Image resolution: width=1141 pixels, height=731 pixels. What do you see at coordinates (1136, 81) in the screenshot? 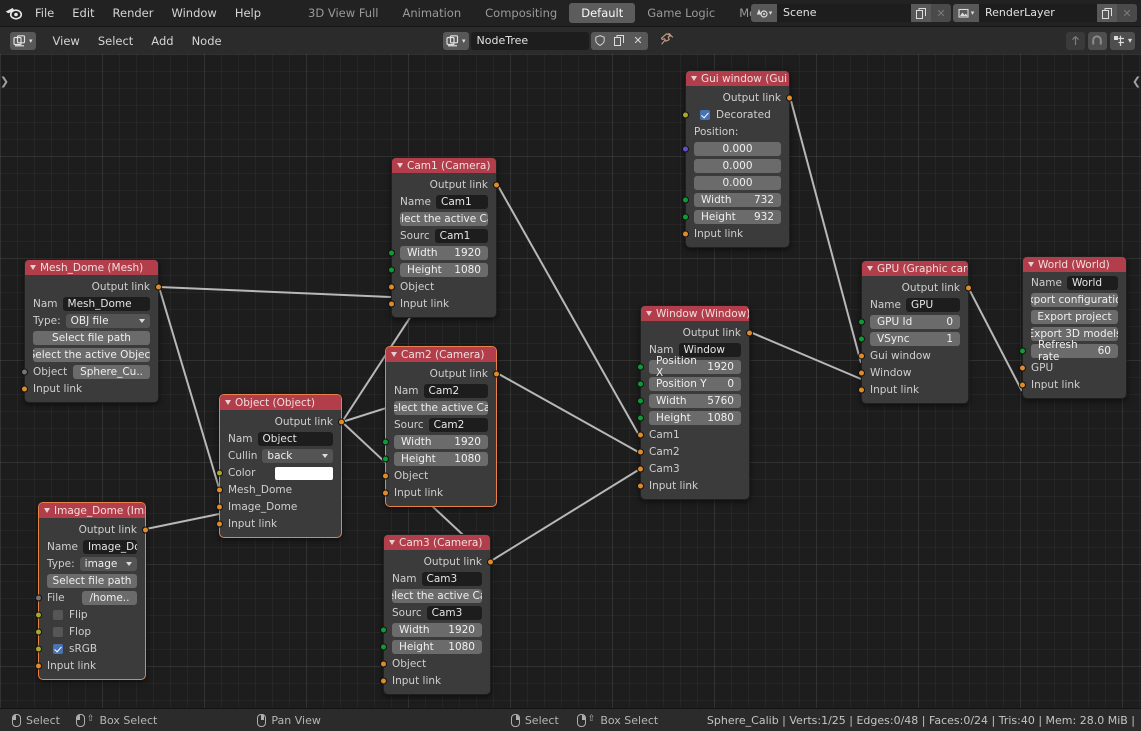
I see `right-panel-expand-arrow: ❮` at bounding box center [1136, 81].